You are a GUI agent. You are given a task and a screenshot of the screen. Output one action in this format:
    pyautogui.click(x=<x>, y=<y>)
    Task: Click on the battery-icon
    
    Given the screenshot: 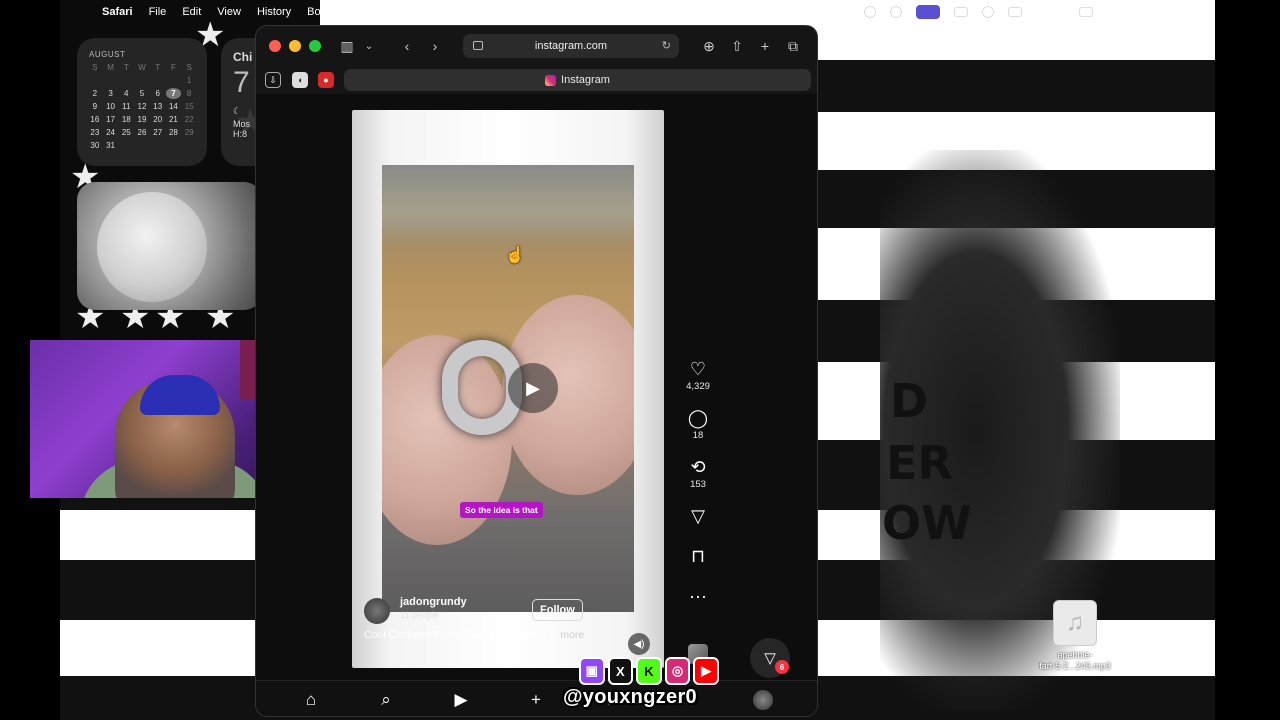 What is the action you would take?
    pyautogui.click(x=1014, y=12)
    